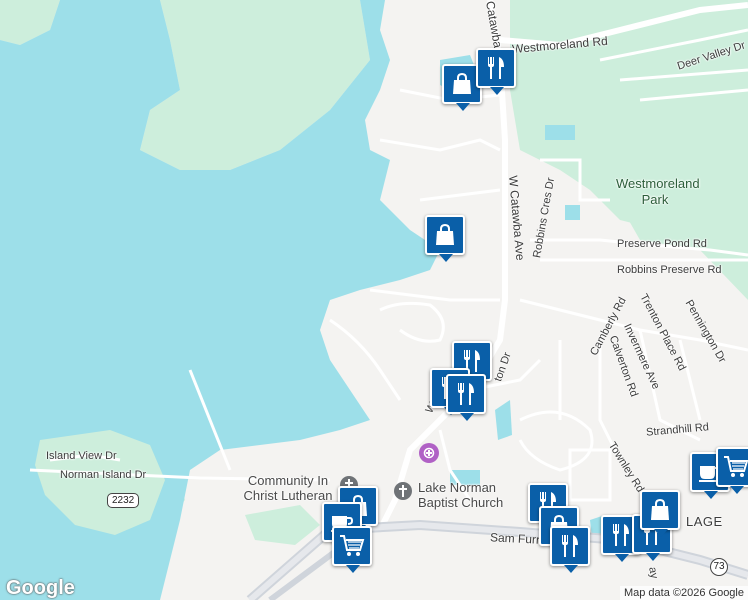  I want to click on norman-island-dr-label: Norman Island Dr, so click(103, 475).